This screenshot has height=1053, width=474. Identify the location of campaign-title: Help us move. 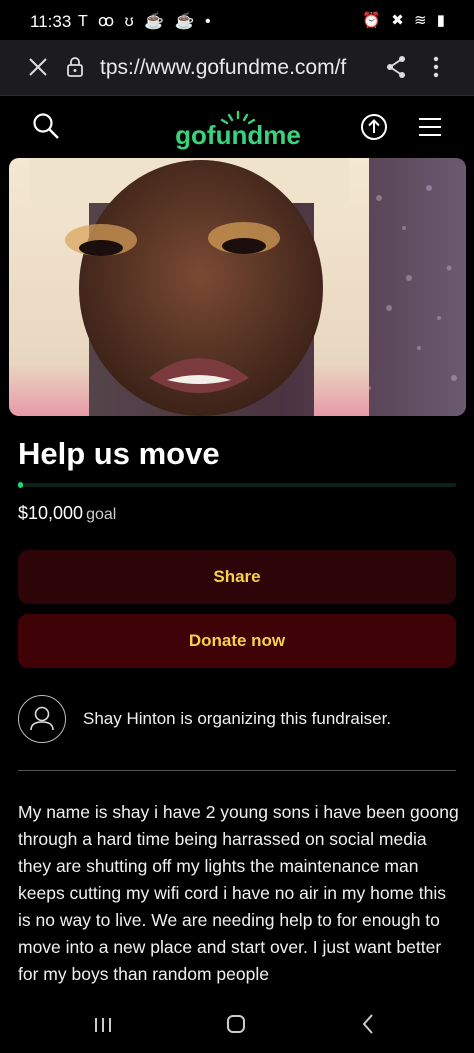
(119, 453).